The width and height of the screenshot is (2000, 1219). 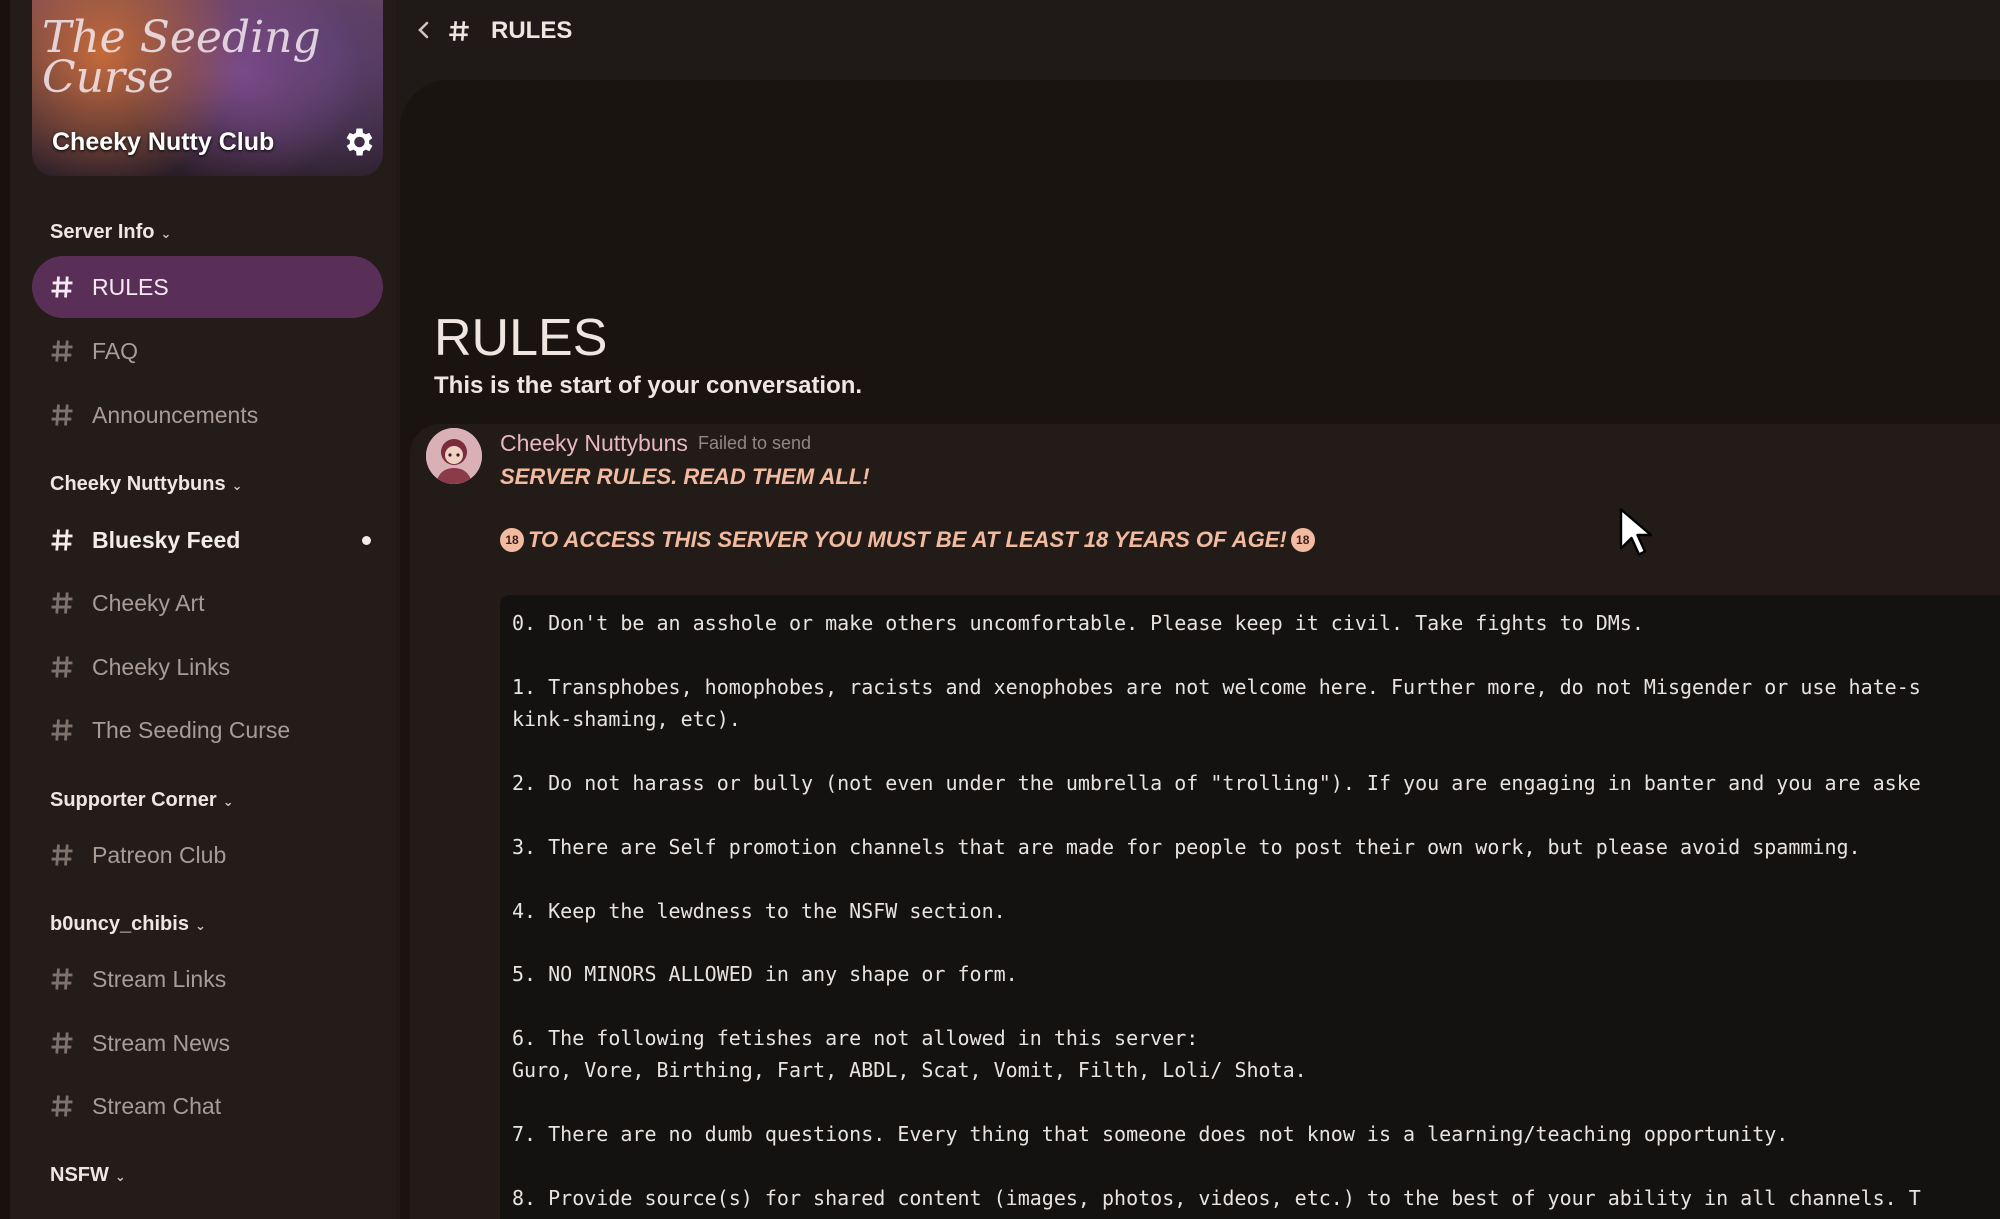 I want to click on channel-label: Stream Chat, so click(x=157, y=1105).